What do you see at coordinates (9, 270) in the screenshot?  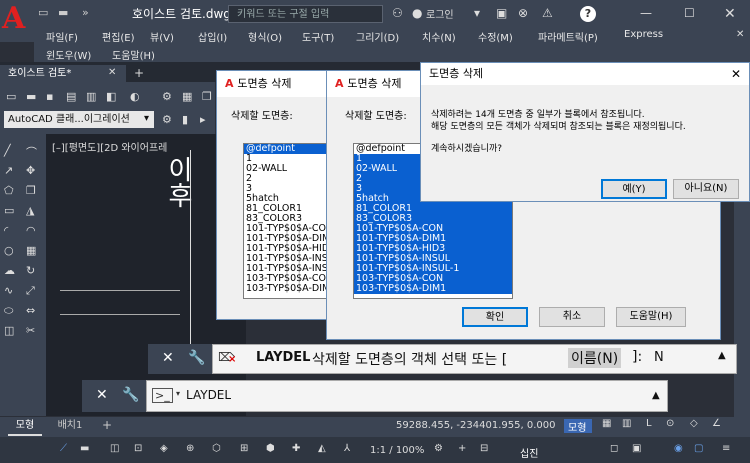 I see `cloud-tool-icon: ☁` at bounding box center [9, 270].